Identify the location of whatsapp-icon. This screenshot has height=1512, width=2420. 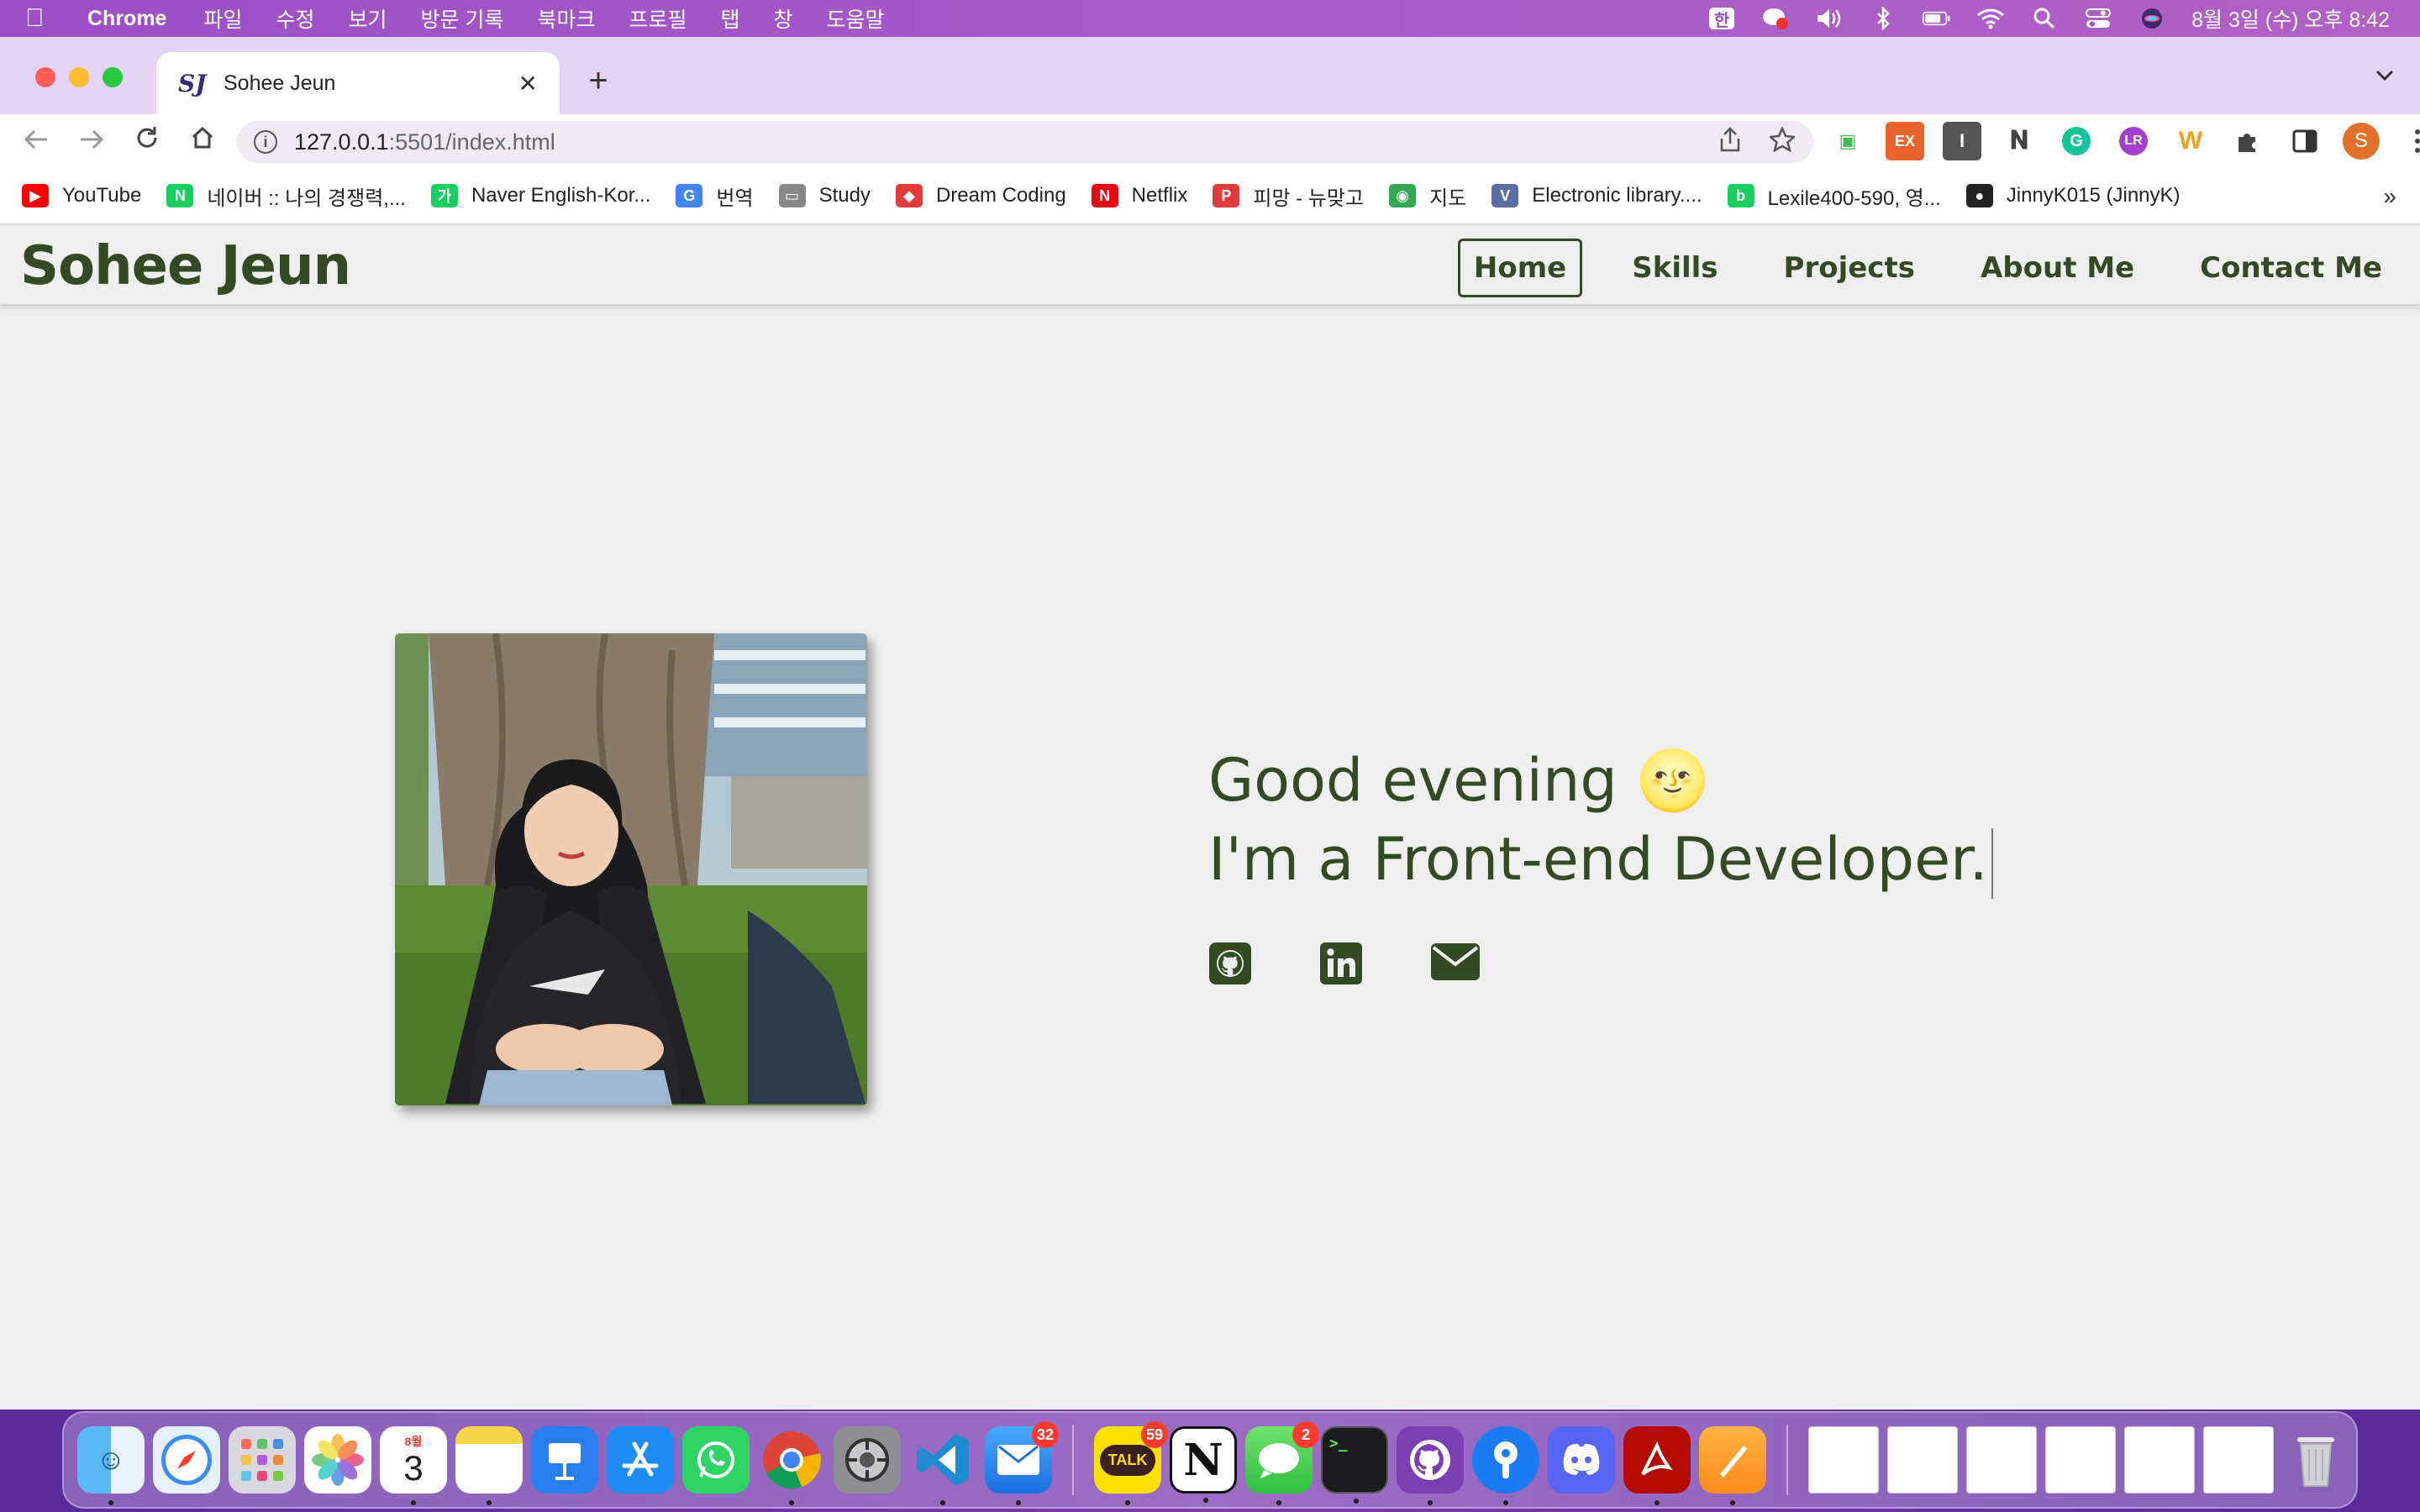
(716, 1460).